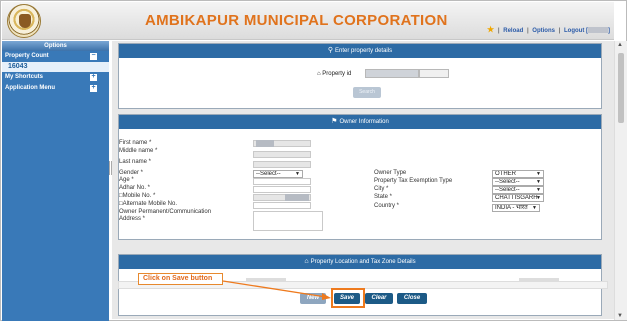 This screenshot has width=627, height=322. What do you see at coordinates (30, 88) in the screenshot?
I see `sidebar-item-label: Application Menu` at bounding box center [30, 88].